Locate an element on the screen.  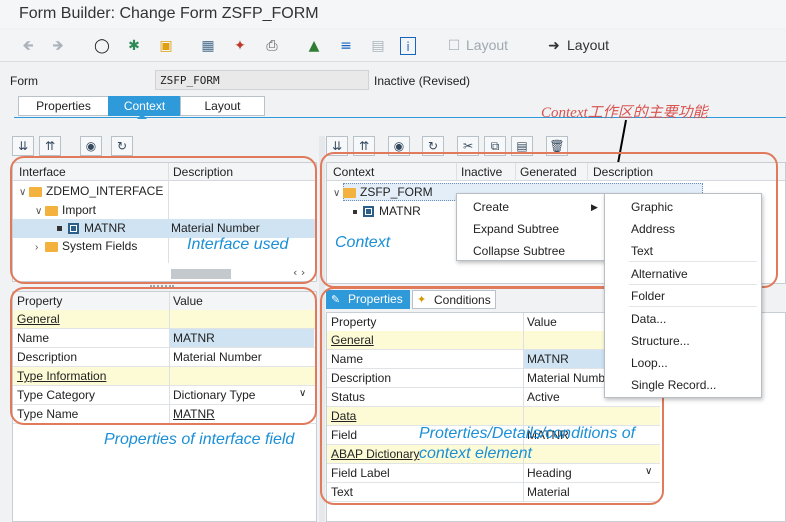
annotation-context: Context is located at coordinates (363, 242).